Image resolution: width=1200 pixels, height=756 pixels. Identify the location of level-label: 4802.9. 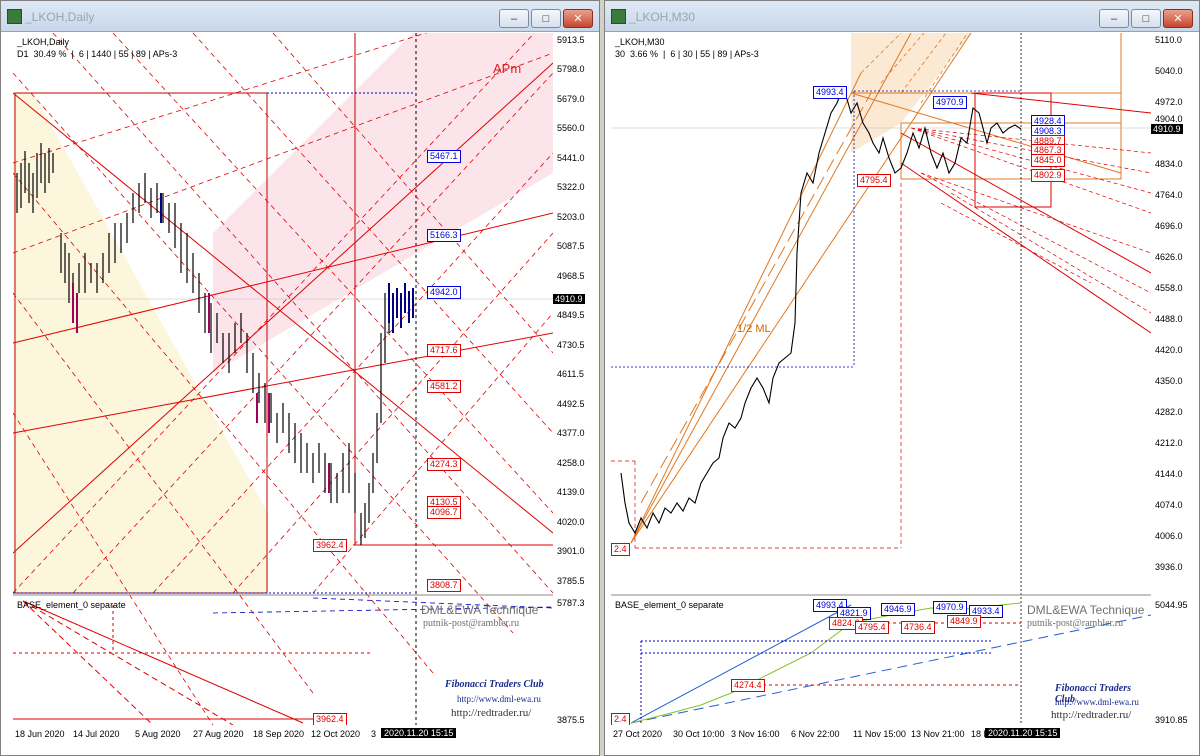
(1048, 175).